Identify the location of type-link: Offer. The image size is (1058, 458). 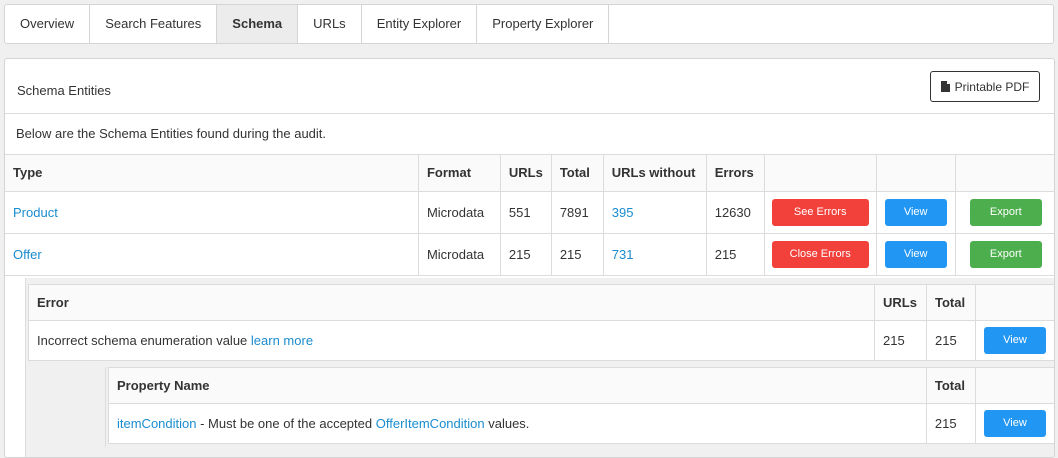
(27, 254).